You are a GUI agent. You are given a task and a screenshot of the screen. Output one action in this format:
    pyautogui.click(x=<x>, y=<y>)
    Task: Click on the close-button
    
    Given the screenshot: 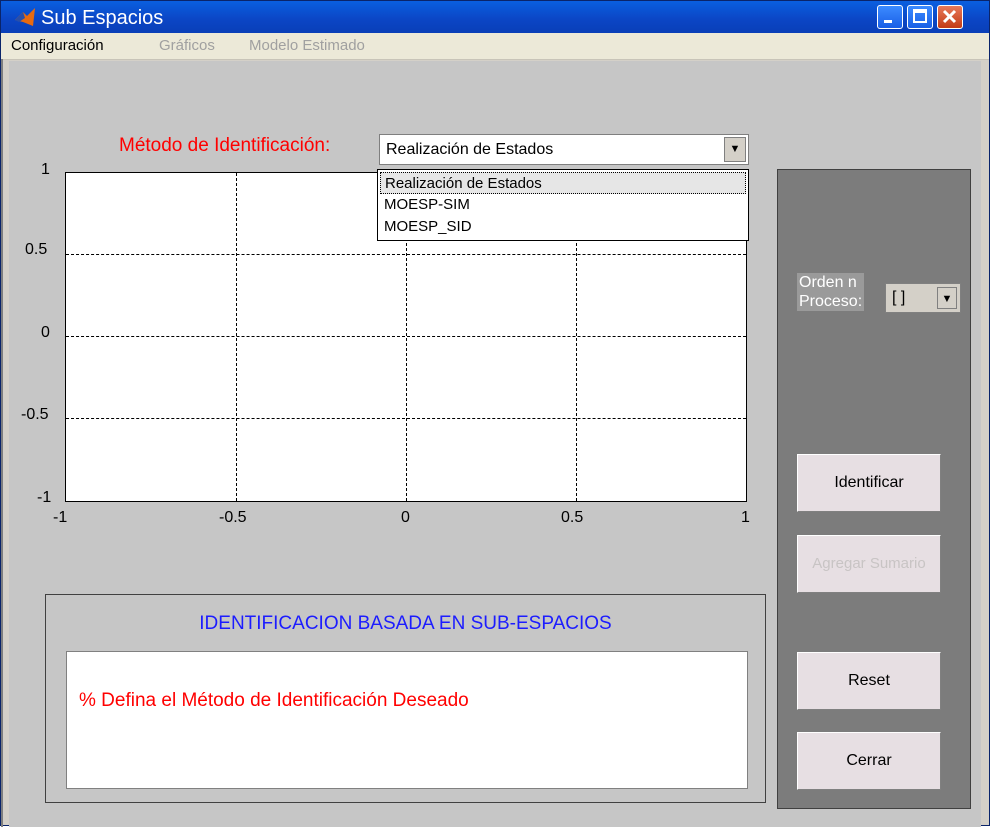 What is the action you would take?
    pyautogui.click(x=950, y=17)
    